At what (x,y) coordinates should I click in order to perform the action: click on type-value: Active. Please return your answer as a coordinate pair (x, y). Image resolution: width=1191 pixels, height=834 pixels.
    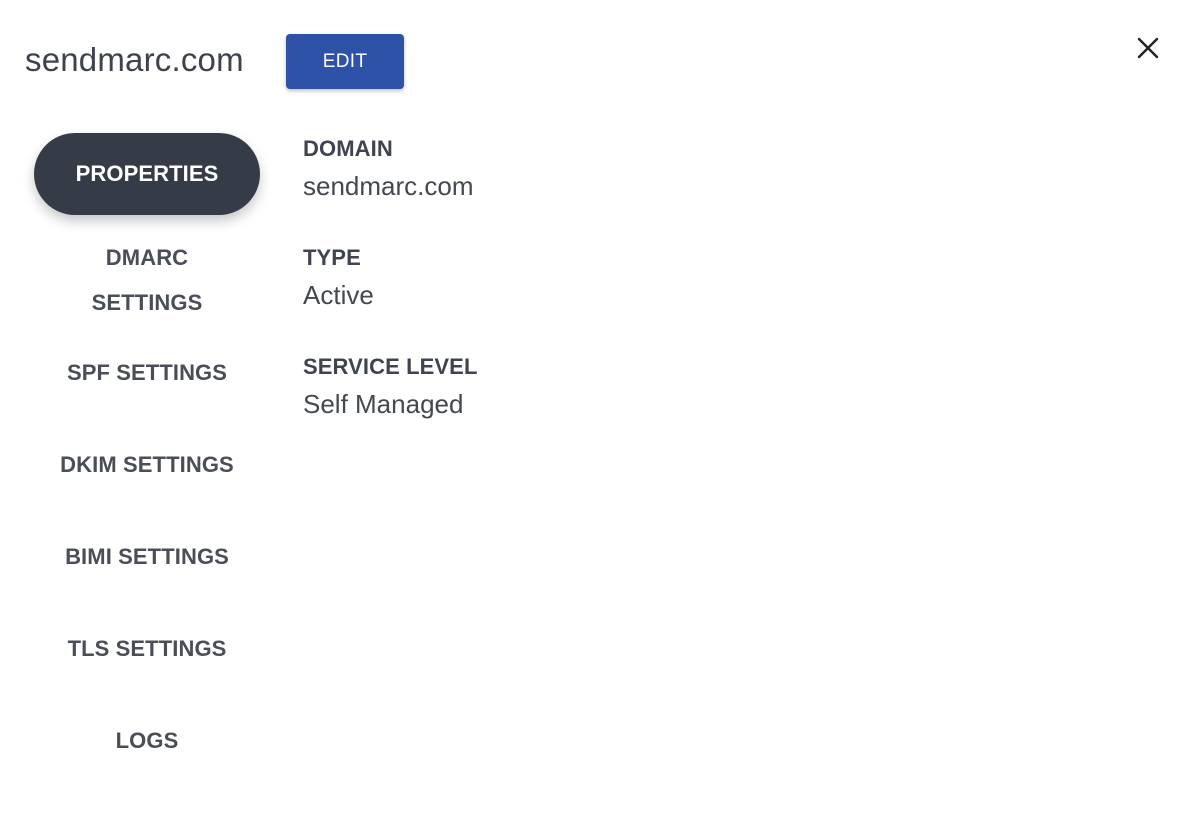
    Looking at the image, I should click on (338, 295).